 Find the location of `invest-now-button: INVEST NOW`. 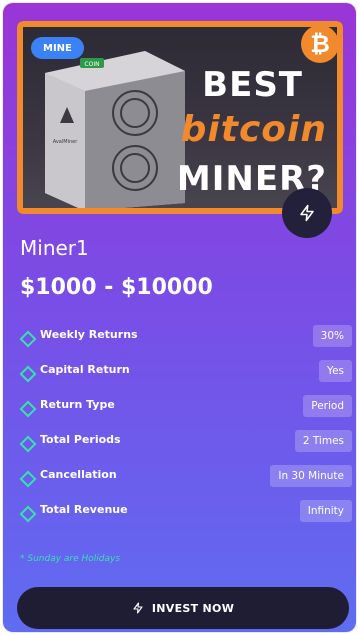

invest-now-button: INVEST NOW is located at coordinates (183, 608).